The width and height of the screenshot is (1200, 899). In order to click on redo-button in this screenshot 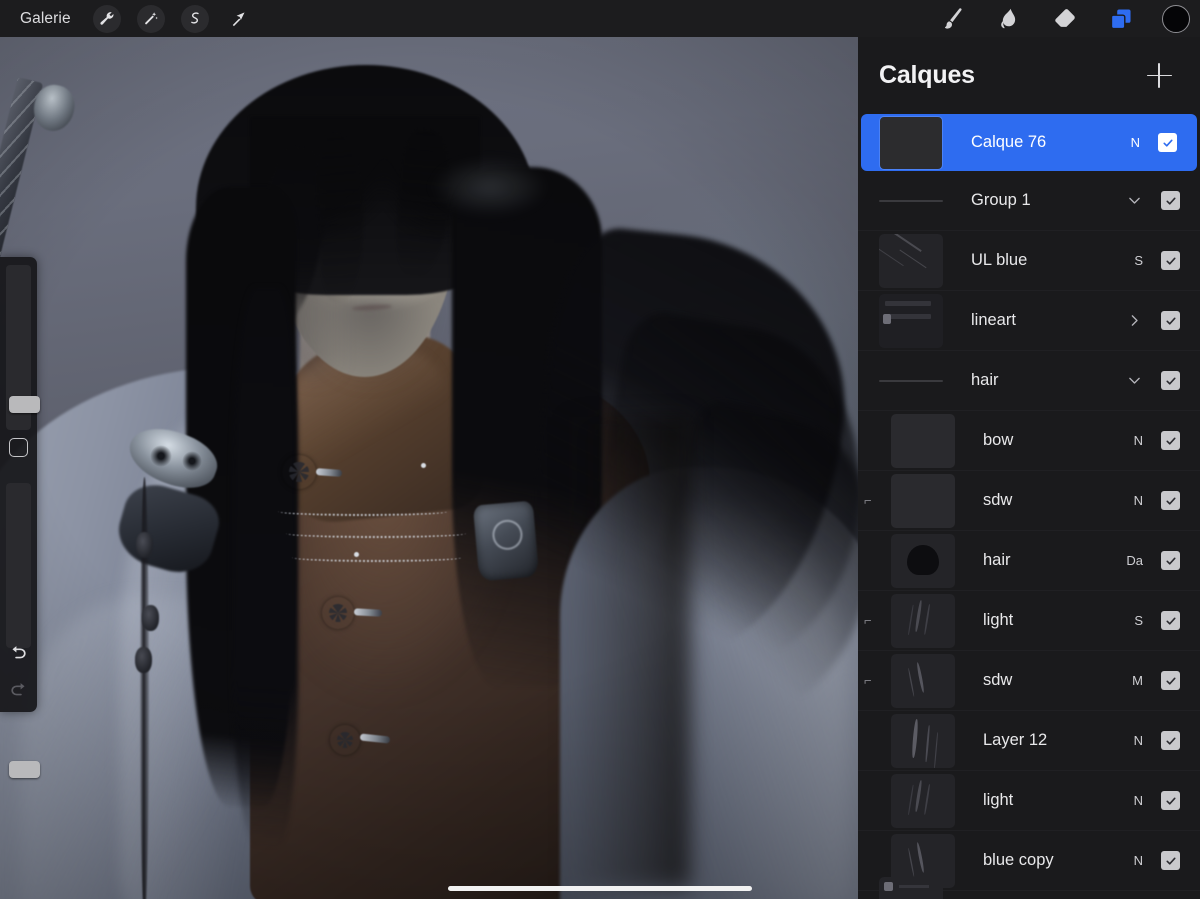, I will do `click(18, 690)`.